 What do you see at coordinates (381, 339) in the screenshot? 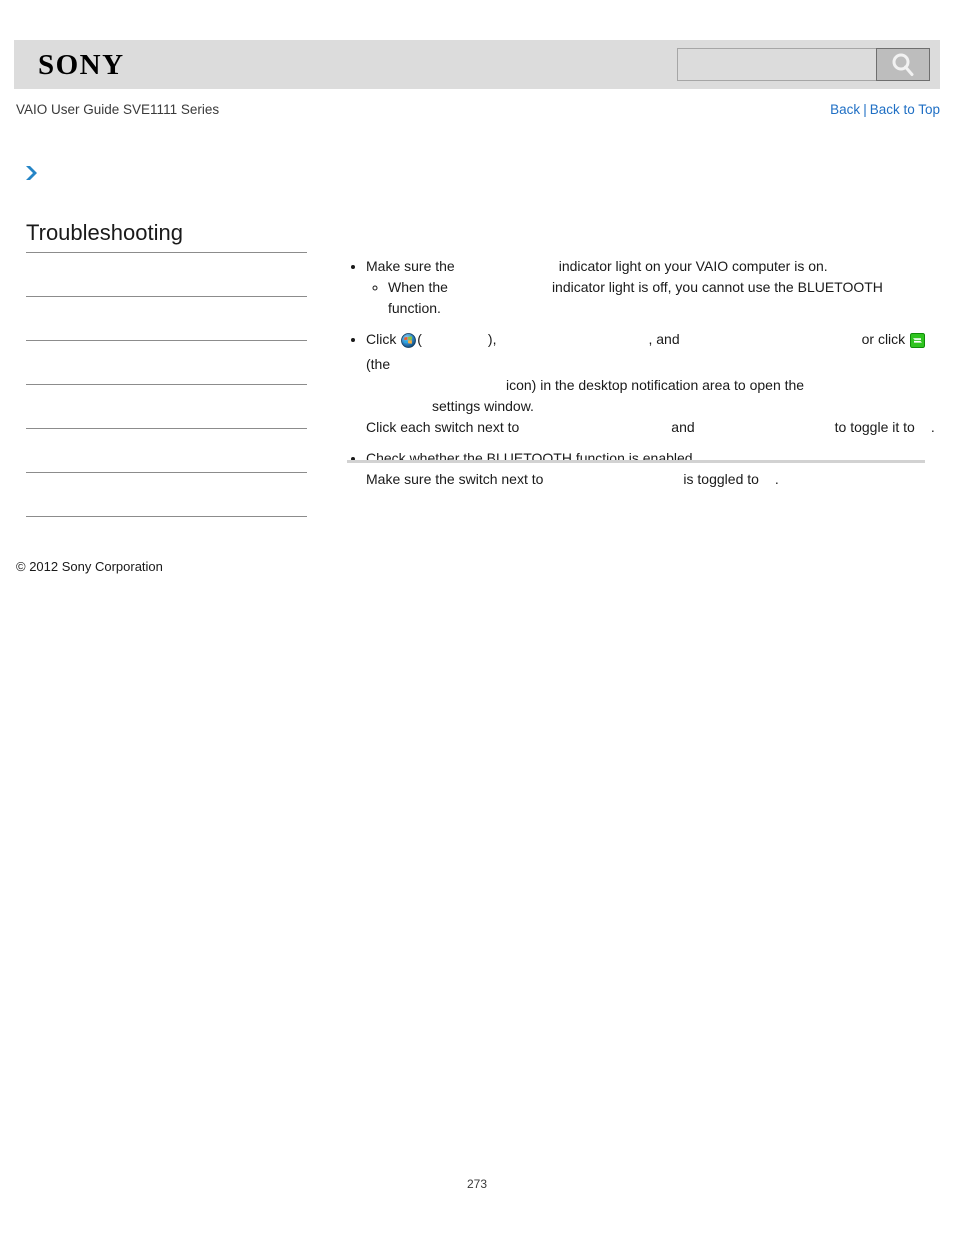
I see `step-text: Click` at bounding box center [381, 339].